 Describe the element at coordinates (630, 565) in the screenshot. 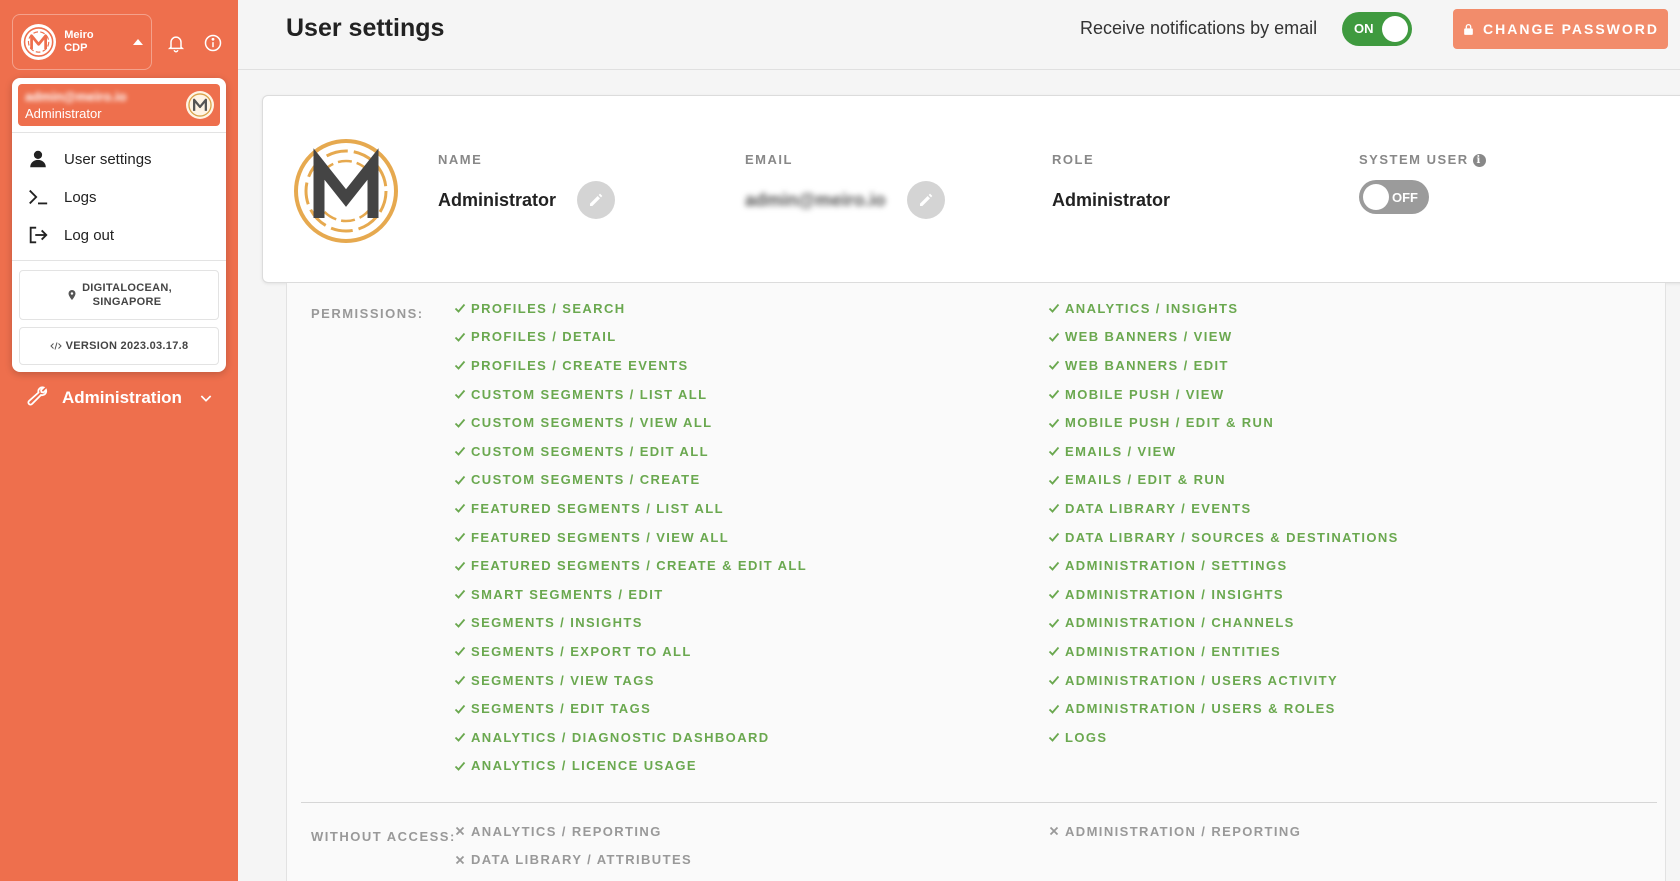

I see `permission-item: FEATURED SEGMENTS / CREATE & EDIT ALL` at that location.